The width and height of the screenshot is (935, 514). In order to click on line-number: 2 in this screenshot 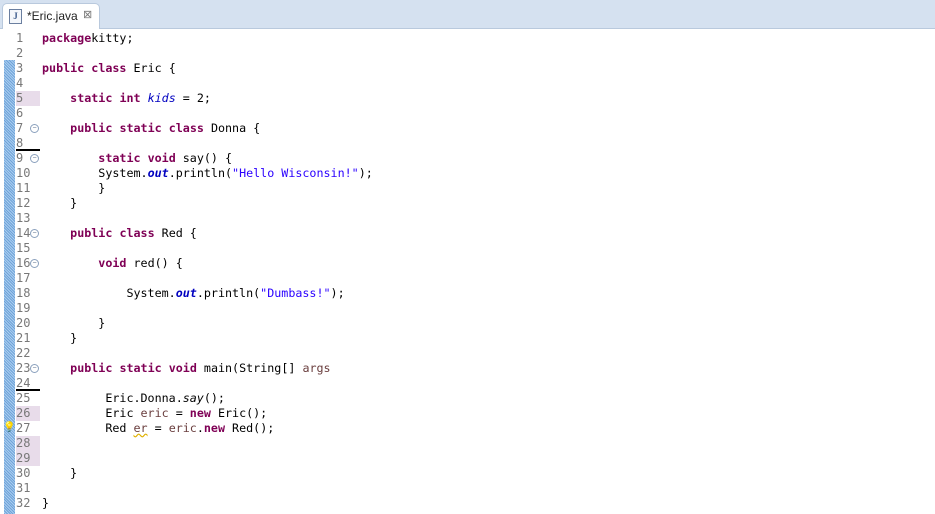, I will do `click(20, 53)`.